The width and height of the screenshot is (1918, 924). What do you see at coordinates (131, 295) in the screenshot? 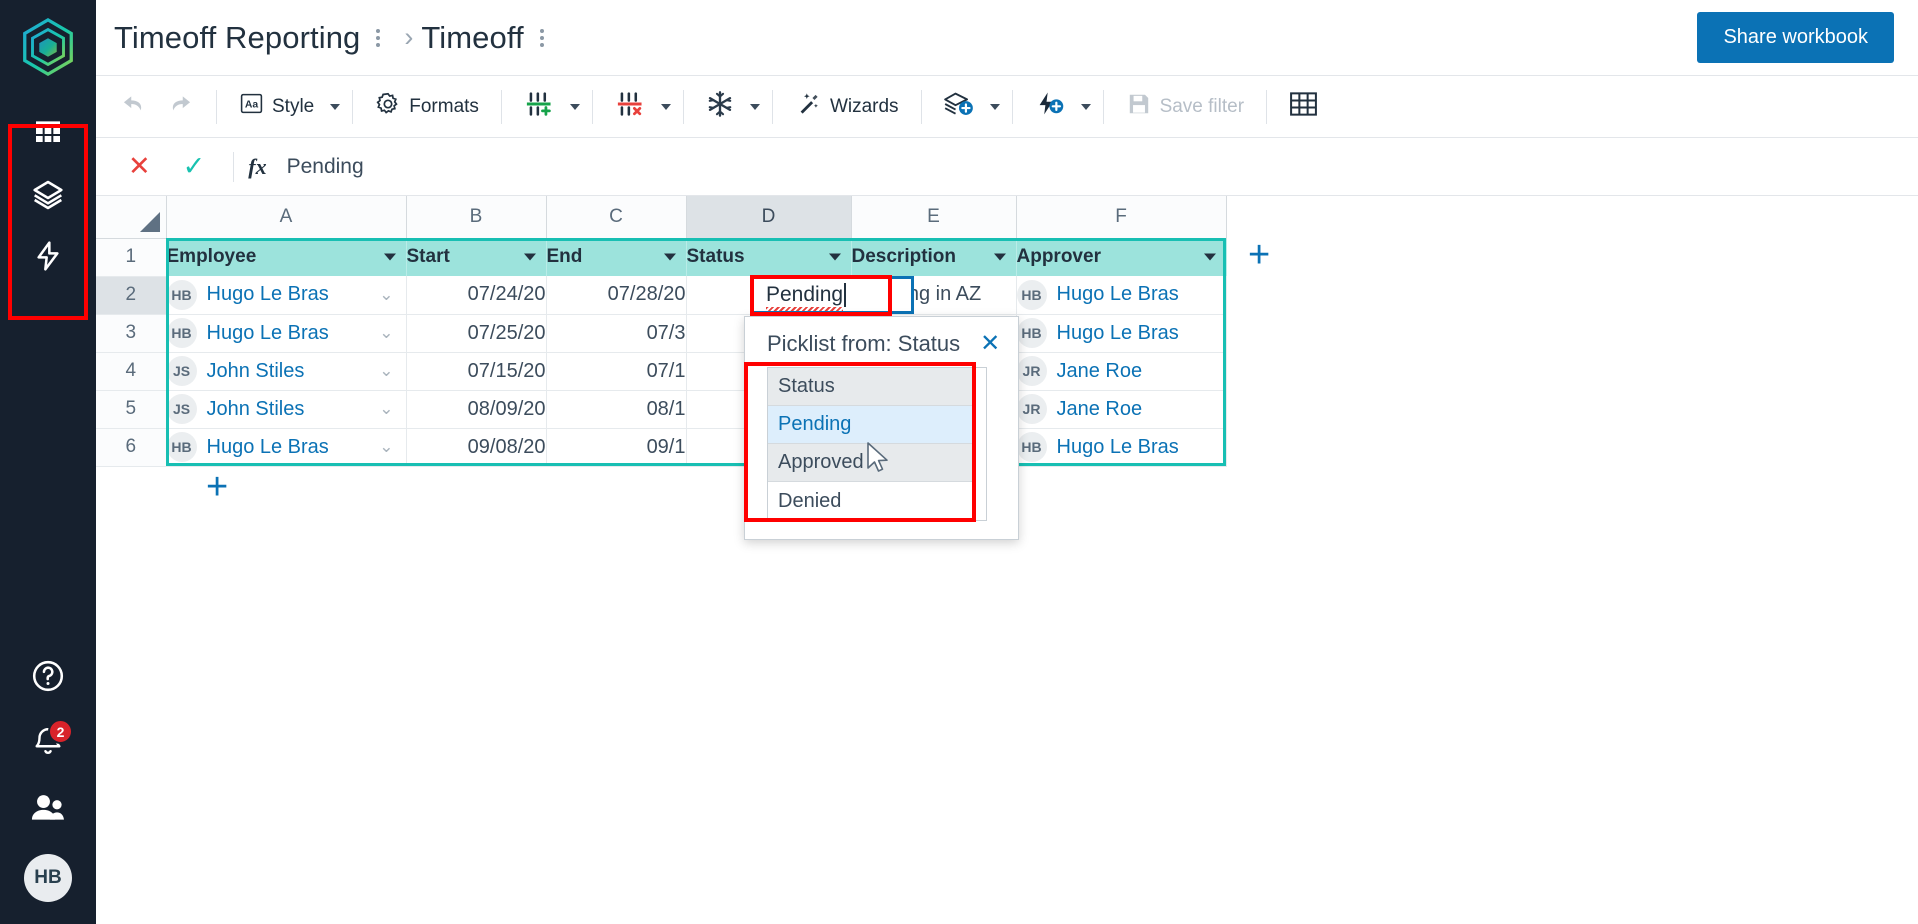
I see `row-header-2: 2` at bounding box center [131, 295].